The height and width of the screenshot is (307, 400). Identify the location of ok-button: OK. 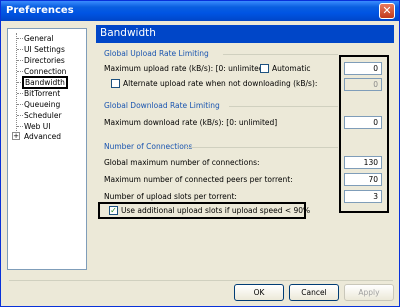
(259, 292).